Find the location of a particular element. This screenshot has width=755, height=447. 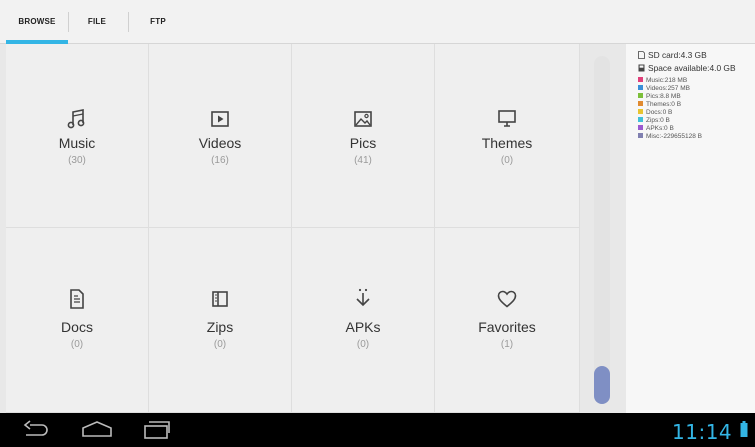

category-pics: Pics (41) is located at coordinates (363, 136).